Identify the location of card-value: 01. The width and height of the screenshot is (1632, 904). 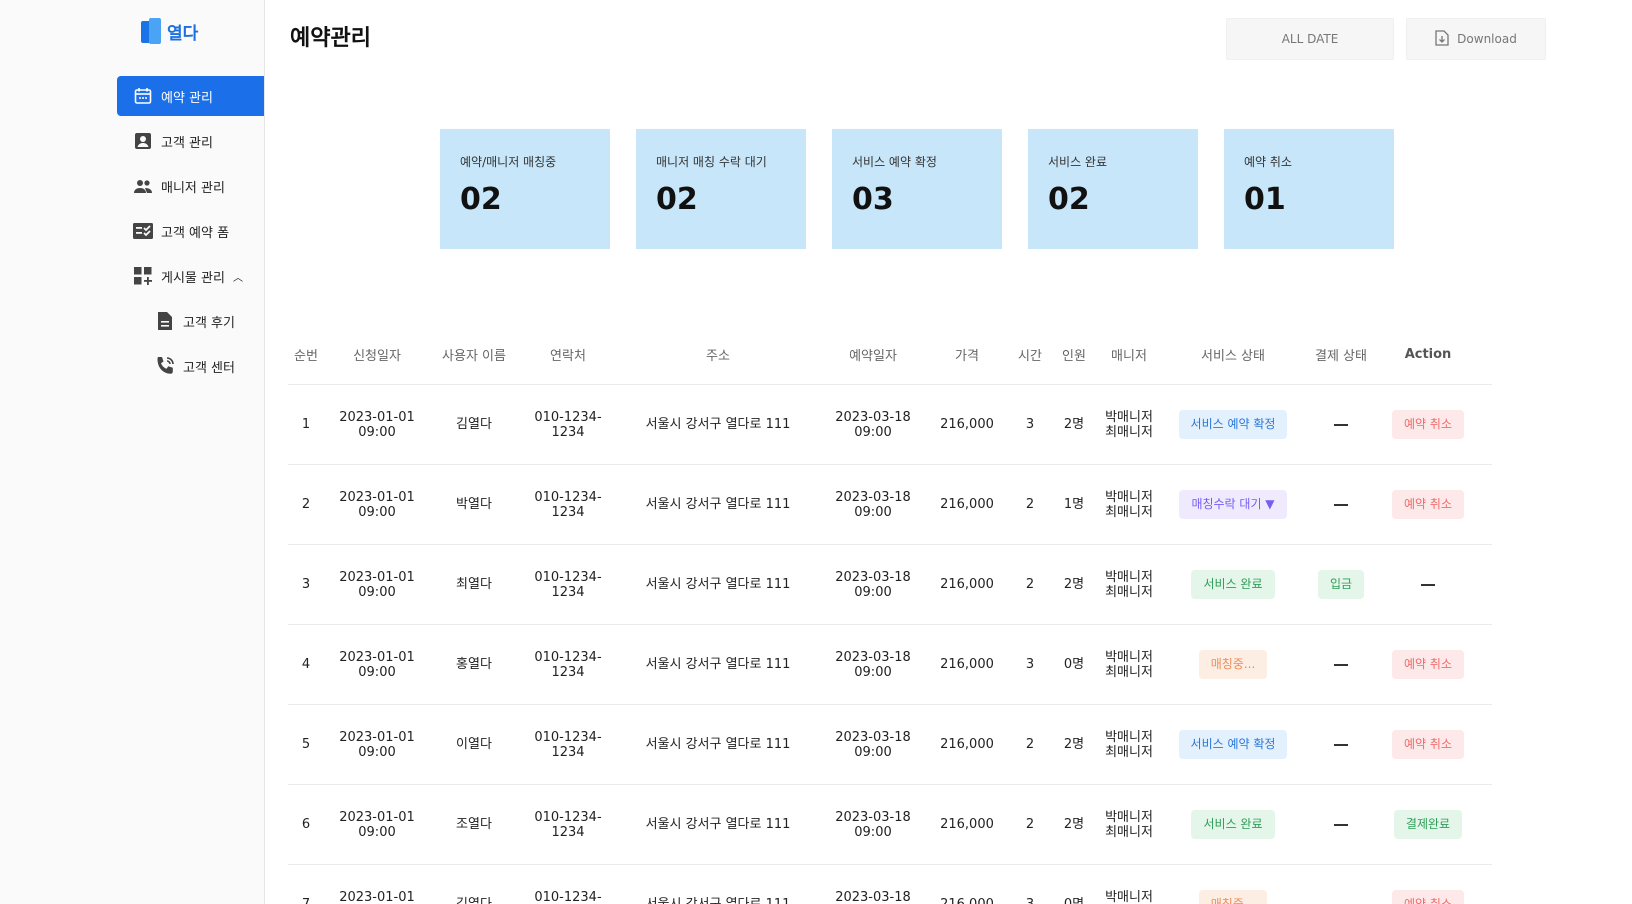
(1265, 199).